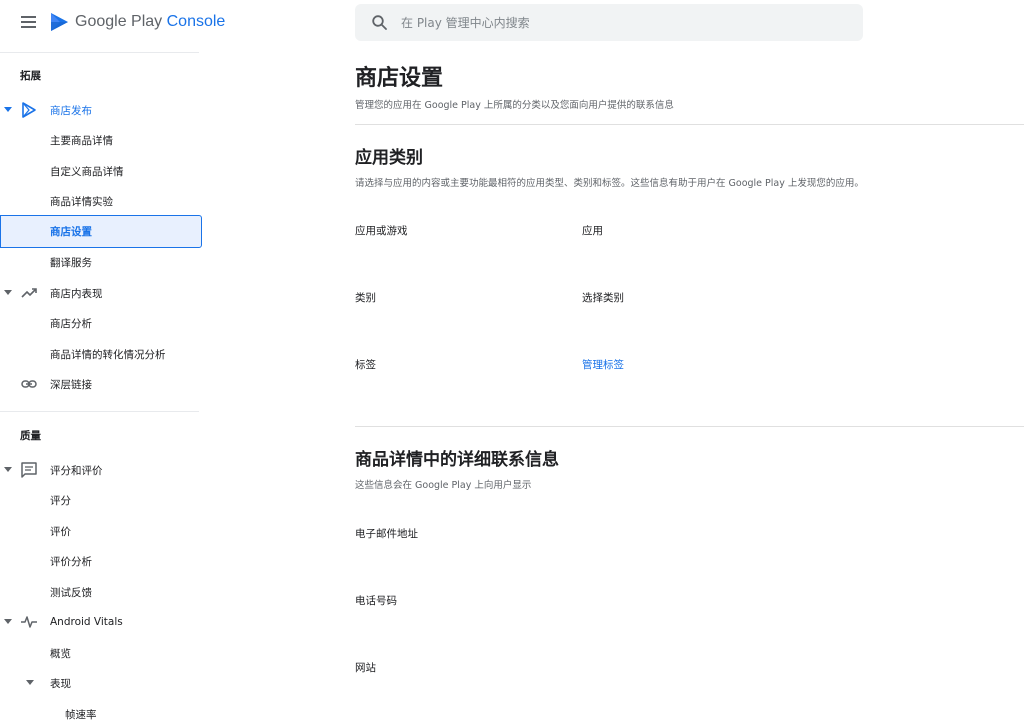 Image resolution: width=1024 pixels, height=728 pixels. Describe the element at coordinates (379, 22) in the screenshot. I see `search-icon` at that location.